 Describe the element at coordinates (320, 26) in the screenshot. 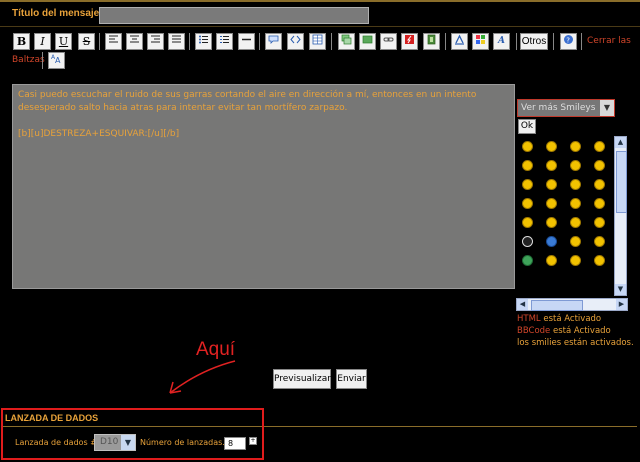

I see `header-divider` at that location.